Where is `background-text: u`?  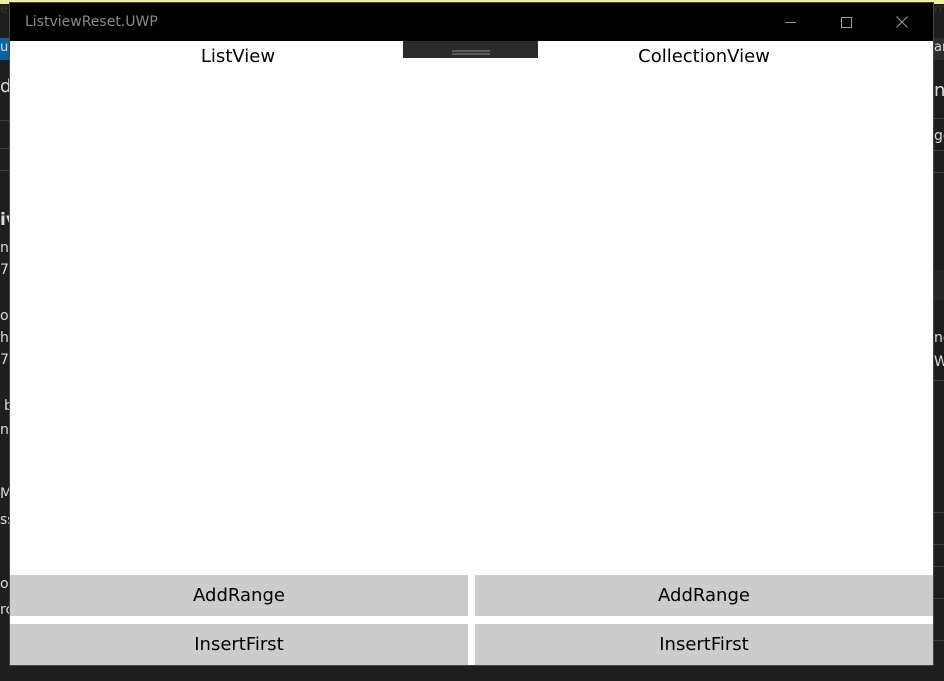
background-text: u is located at coordinates (4, 47).